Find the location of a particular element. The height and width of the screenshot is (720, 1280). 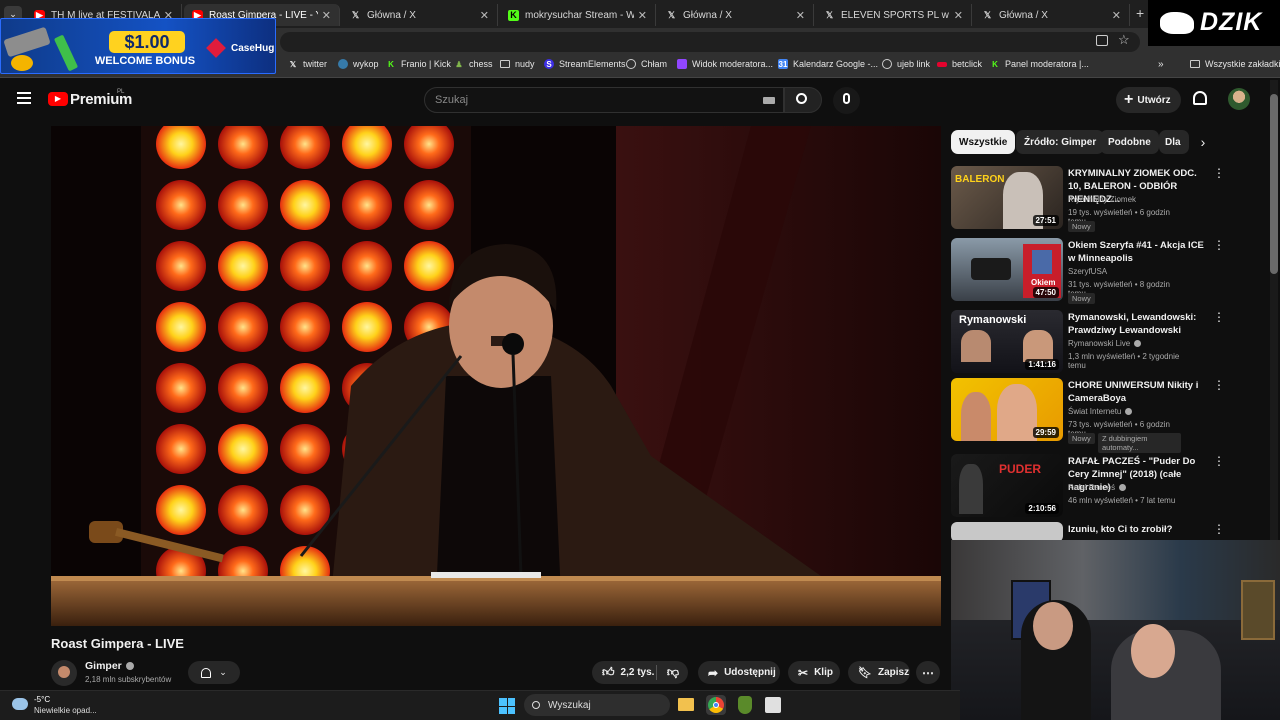

address-bar is located at coordinates (710, 42).